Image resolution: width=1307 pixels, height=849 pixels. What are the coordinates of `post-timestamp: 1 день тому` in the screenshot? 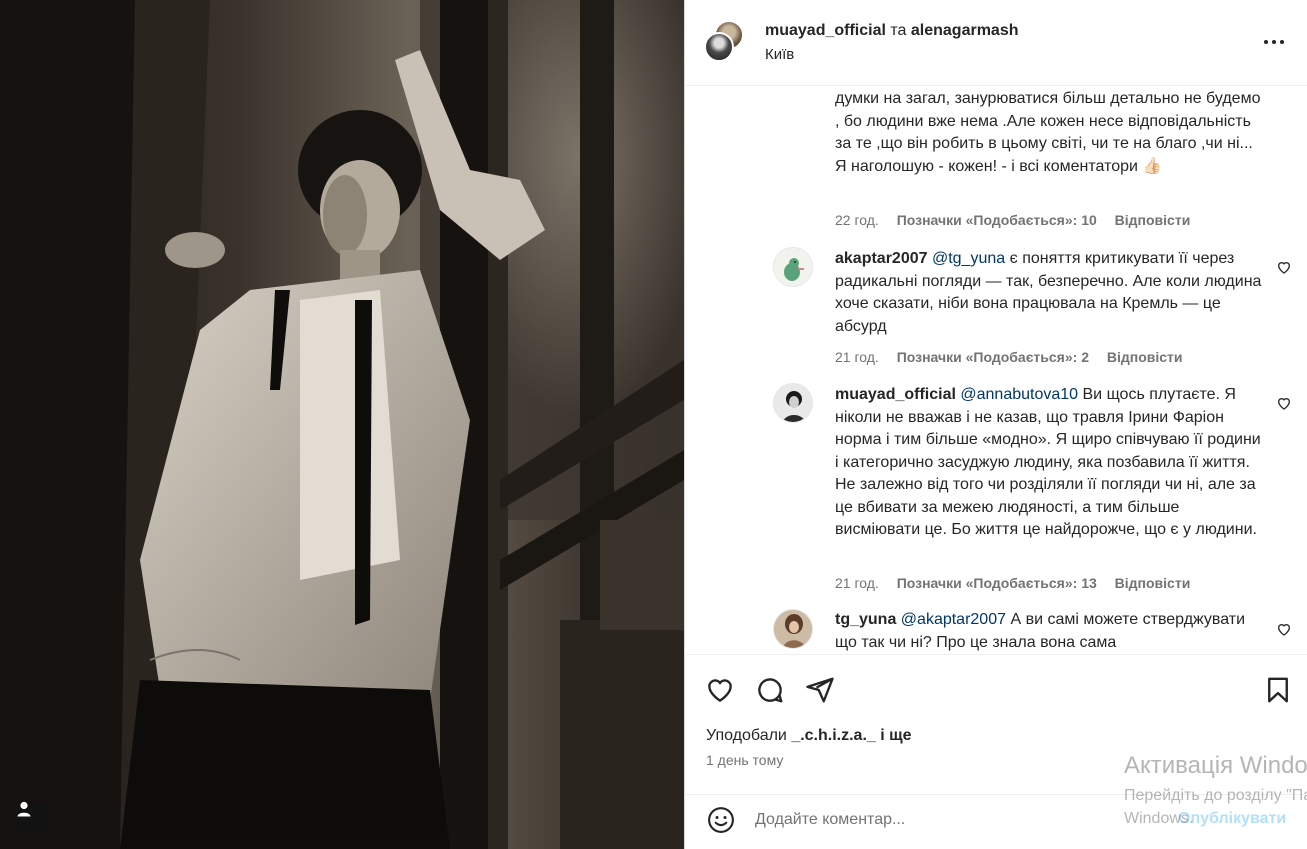 It's located at (744, 760).